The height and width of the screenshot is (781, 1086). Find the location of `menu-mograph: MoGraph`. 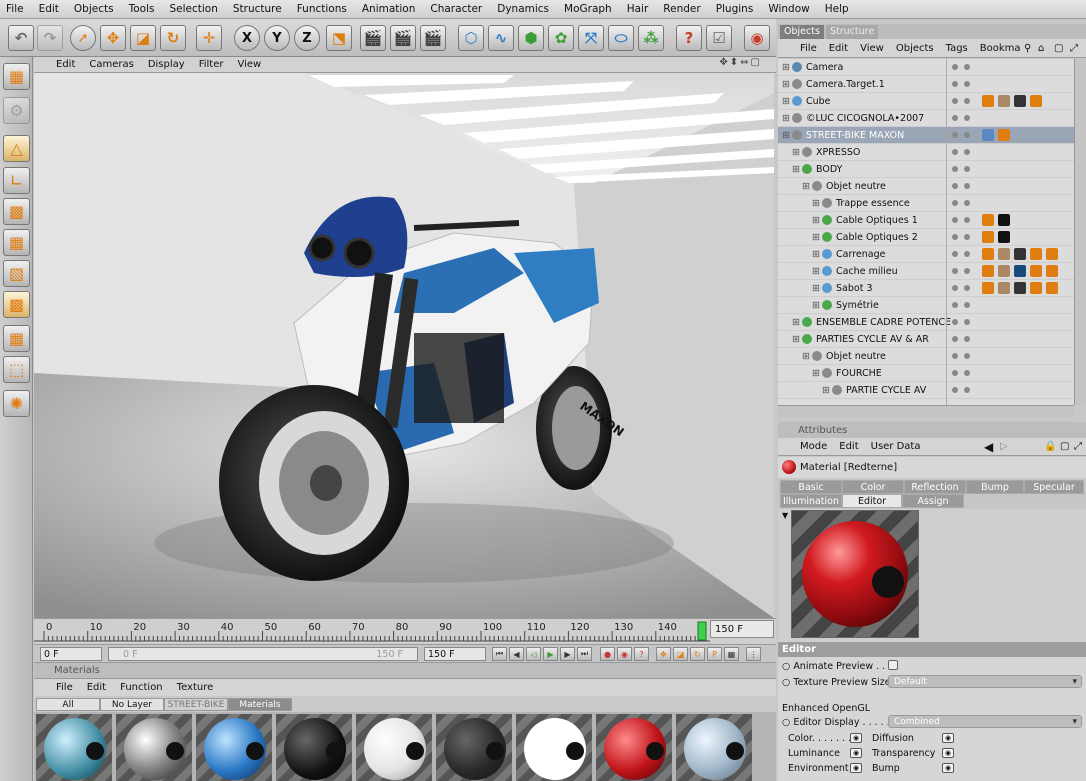

menu-mograph: MoGraph is located at coordinates (588, 9).